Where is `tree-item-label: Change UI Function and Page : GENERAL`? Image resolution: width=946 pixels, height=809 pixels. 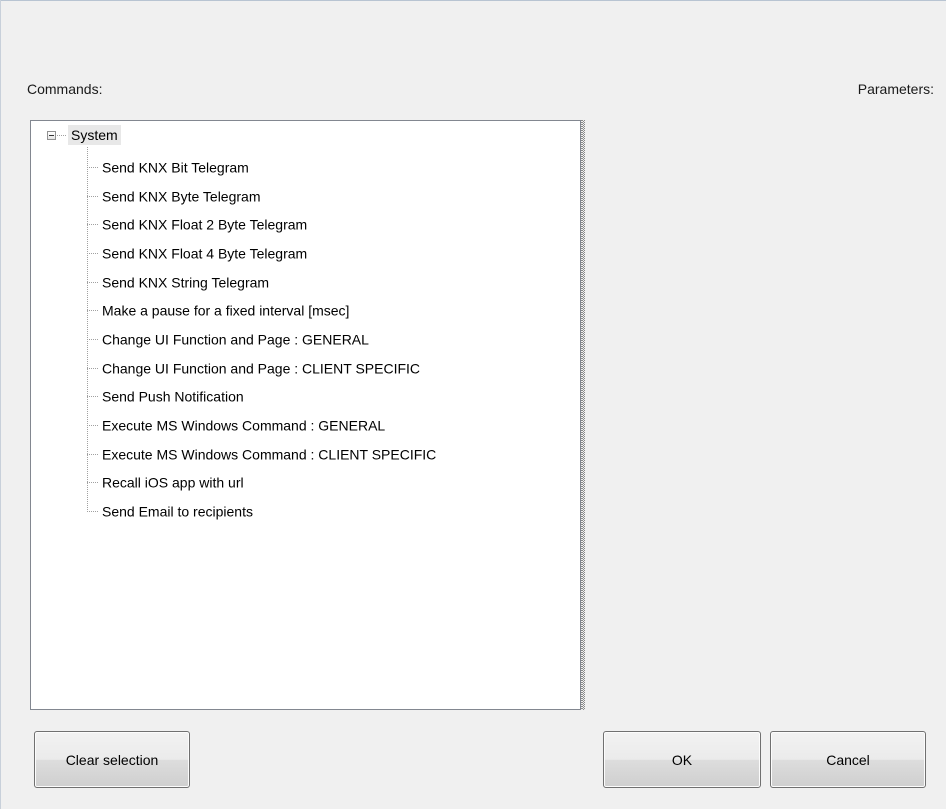
tree-item-label: Change UI Function and Page : GENERAL is located at coordinates (235, 339).